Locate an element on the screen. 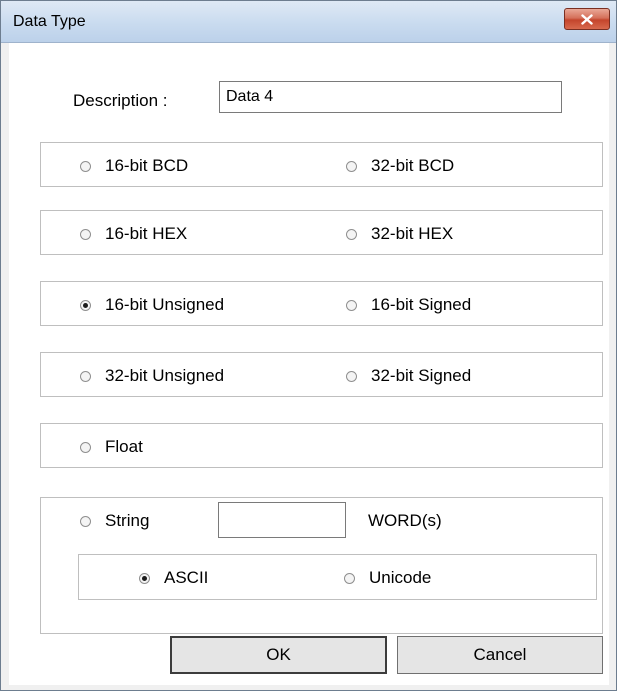  radio-32bit-signed-label: 32-bit Signed is located at coordinates (421, 375).